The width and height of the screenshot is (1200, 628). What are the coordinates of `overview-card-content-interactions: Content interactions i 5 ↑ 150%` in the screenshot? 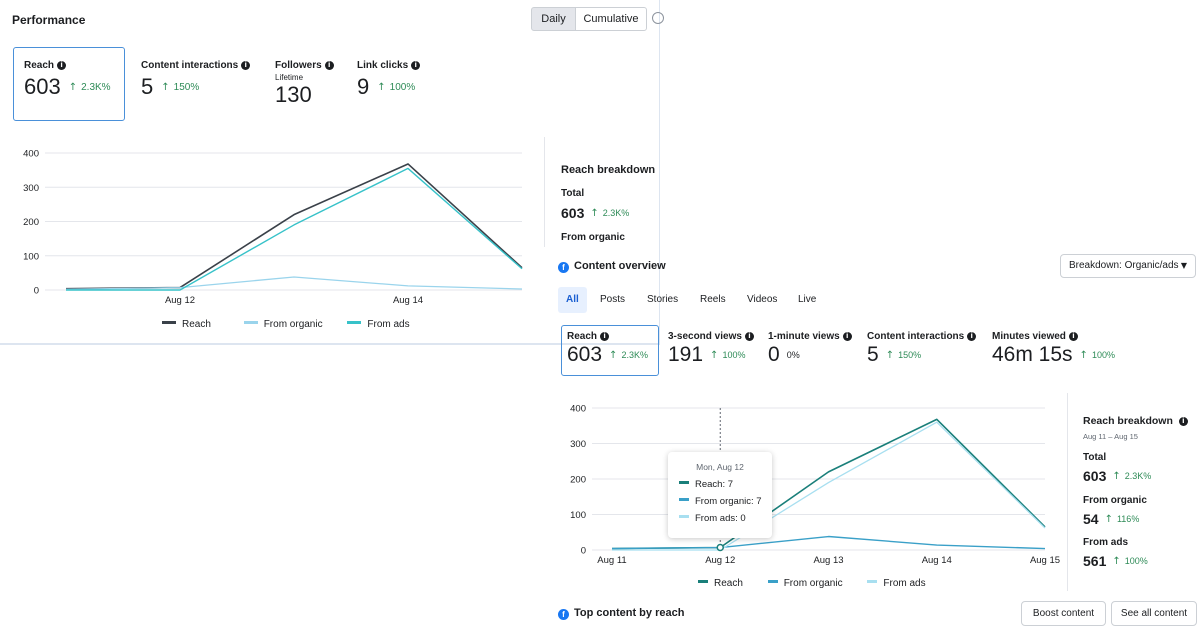 It's located at (926, 350).